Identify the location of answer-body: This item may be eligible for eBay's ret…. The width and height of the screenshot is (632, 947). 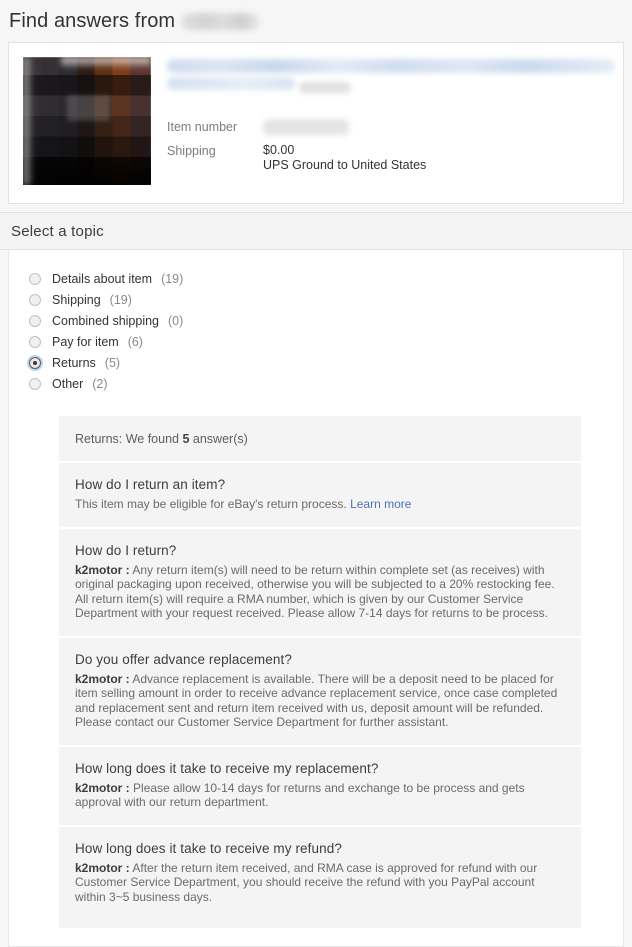
(320, 504).